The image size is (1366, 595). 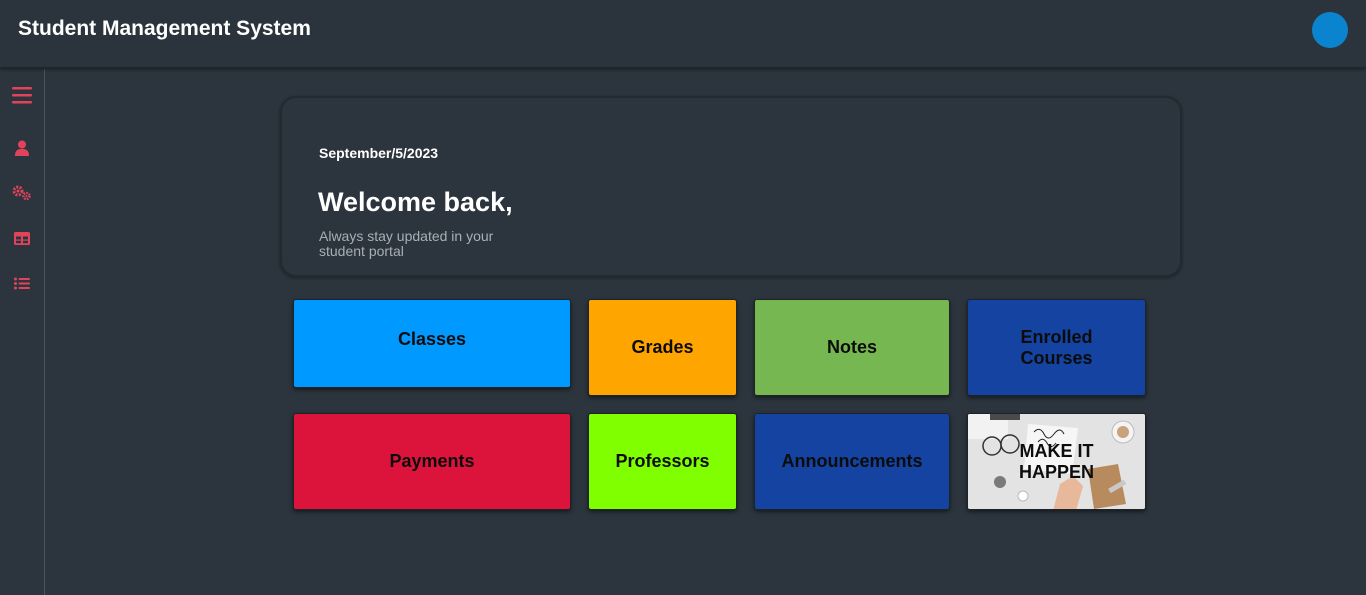 I want to click on current-date: September/5/2023, so click(x=379, y=153).